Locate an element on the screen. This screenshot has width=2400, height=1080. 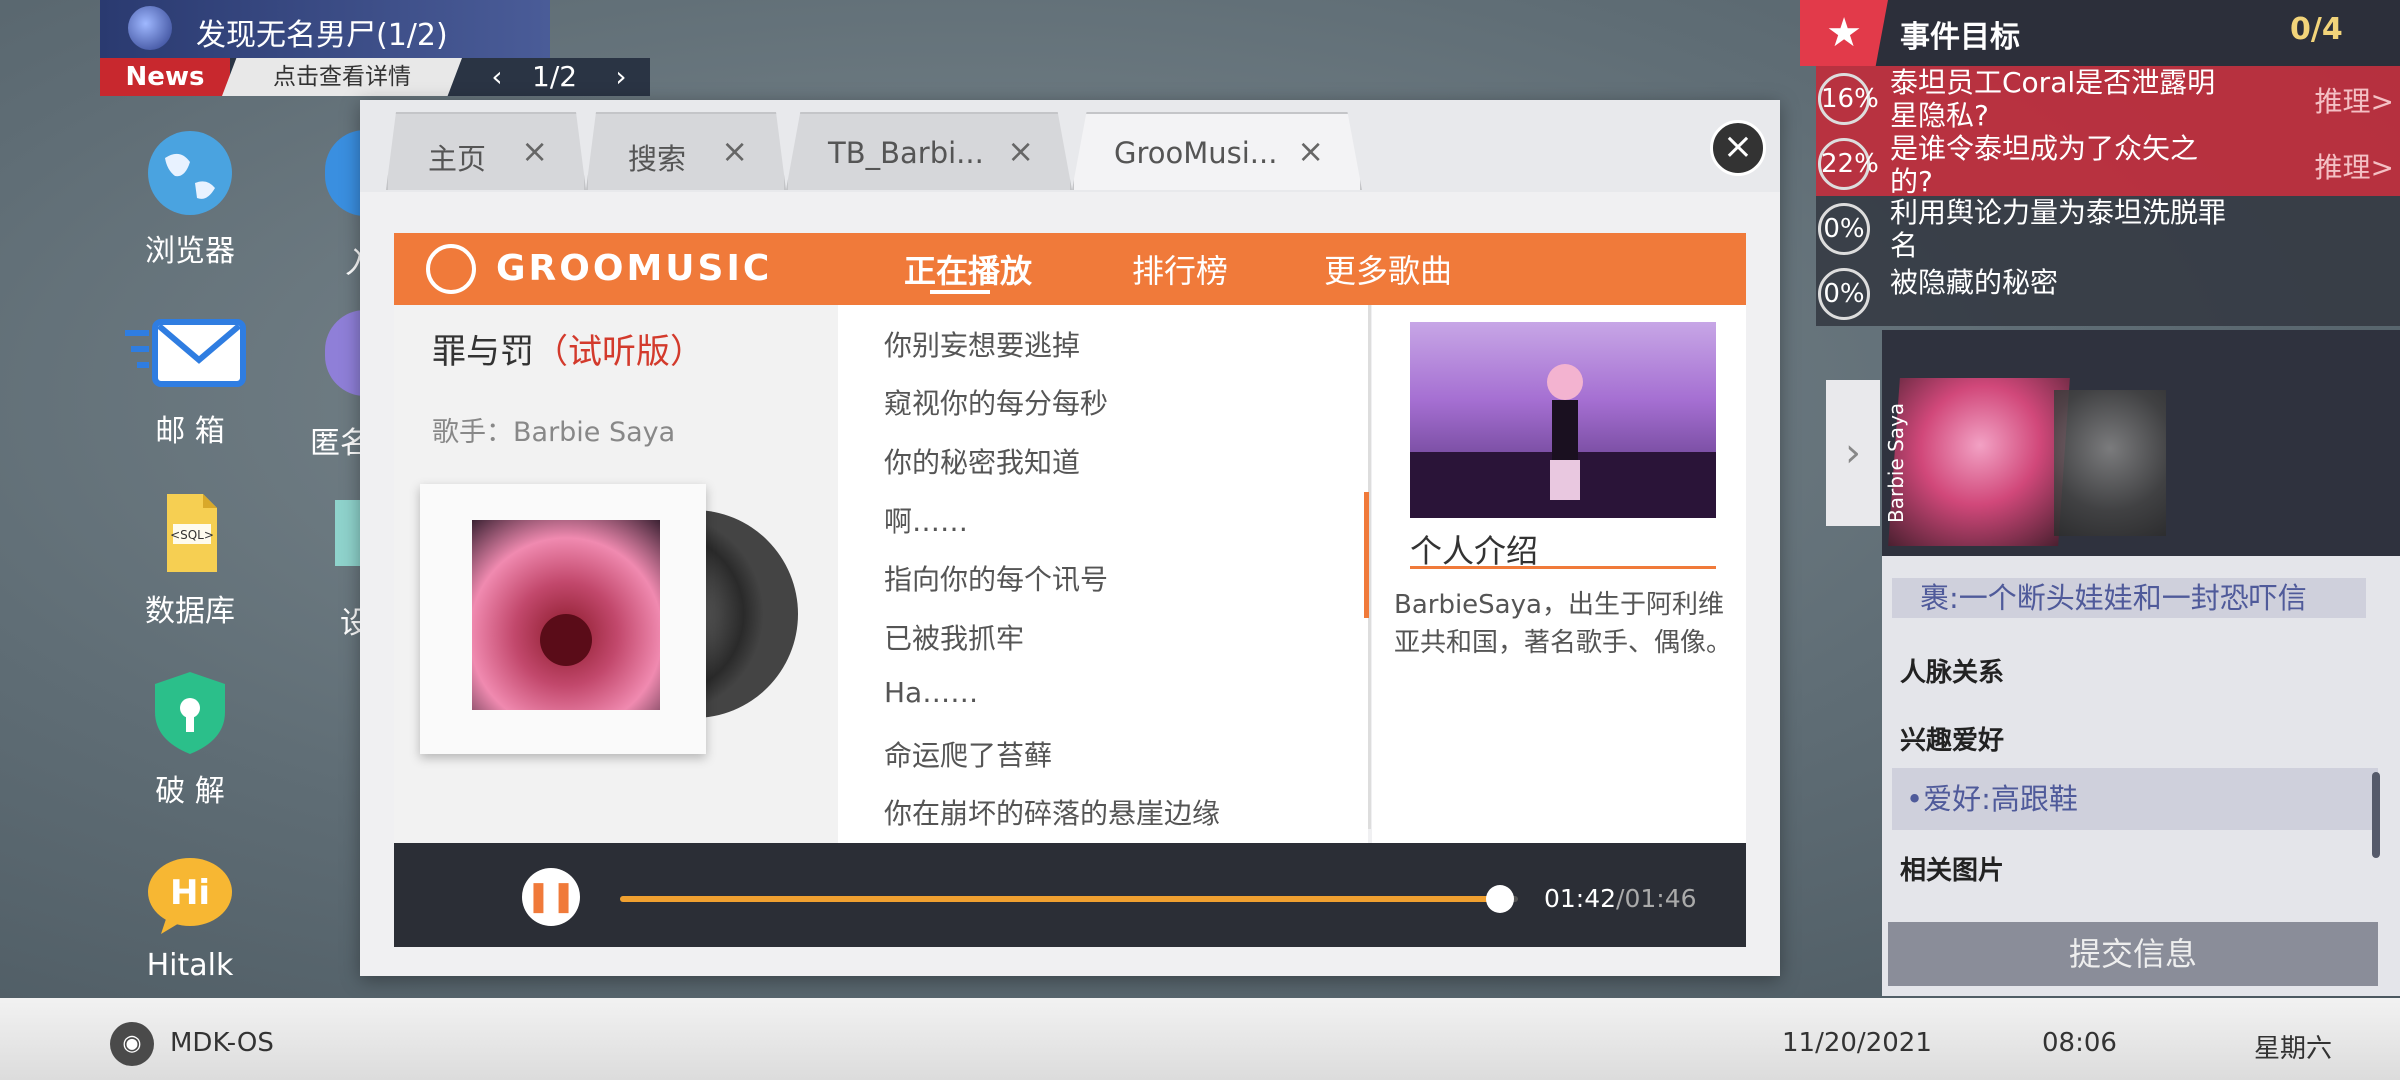
globe-icon is located at coordinates (190, 173).